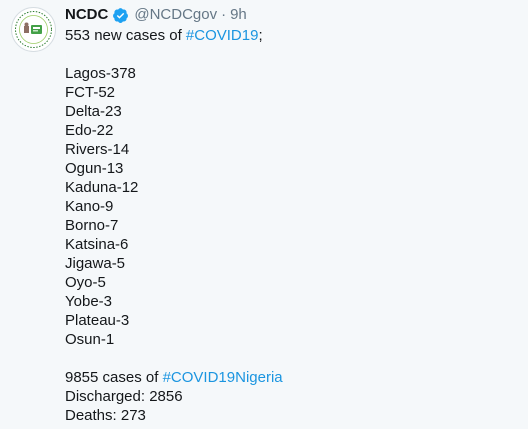 The width and height of the screenshot is (528, 429). What do you see at coordinates (97, 244) in the screenshot?
I see `state-line: Katsina-6` at bounding box center [97, 244].